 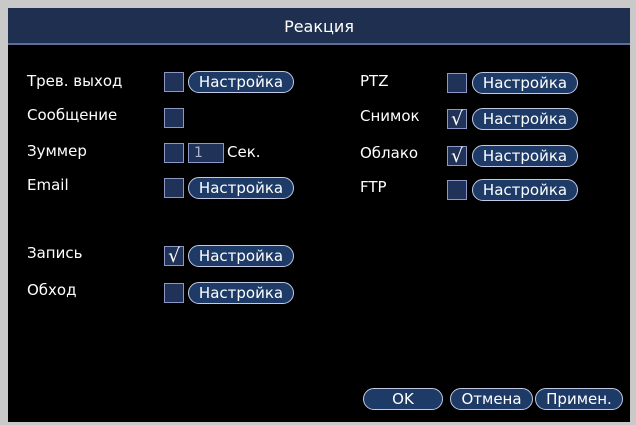 What do you see at coordinates (241, 293) in the screenshot?
I see `tour-setup-button: Настройка` at bounding box center [241, 293].